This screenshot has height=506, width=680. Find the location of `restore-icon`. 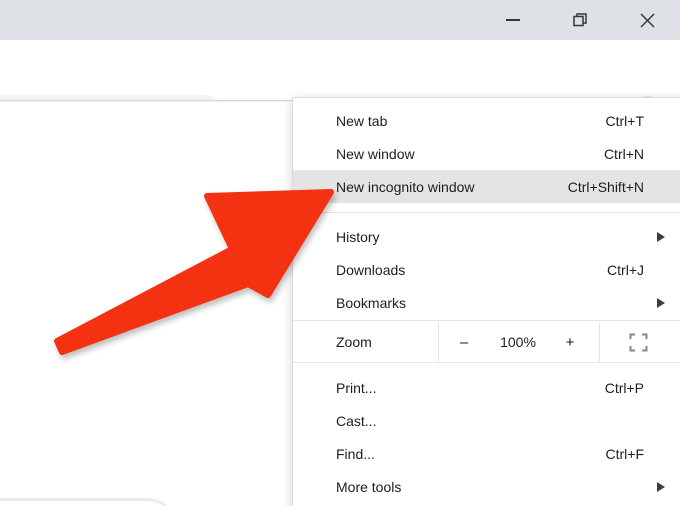

restore-icon is located at coordinates (580, 20).